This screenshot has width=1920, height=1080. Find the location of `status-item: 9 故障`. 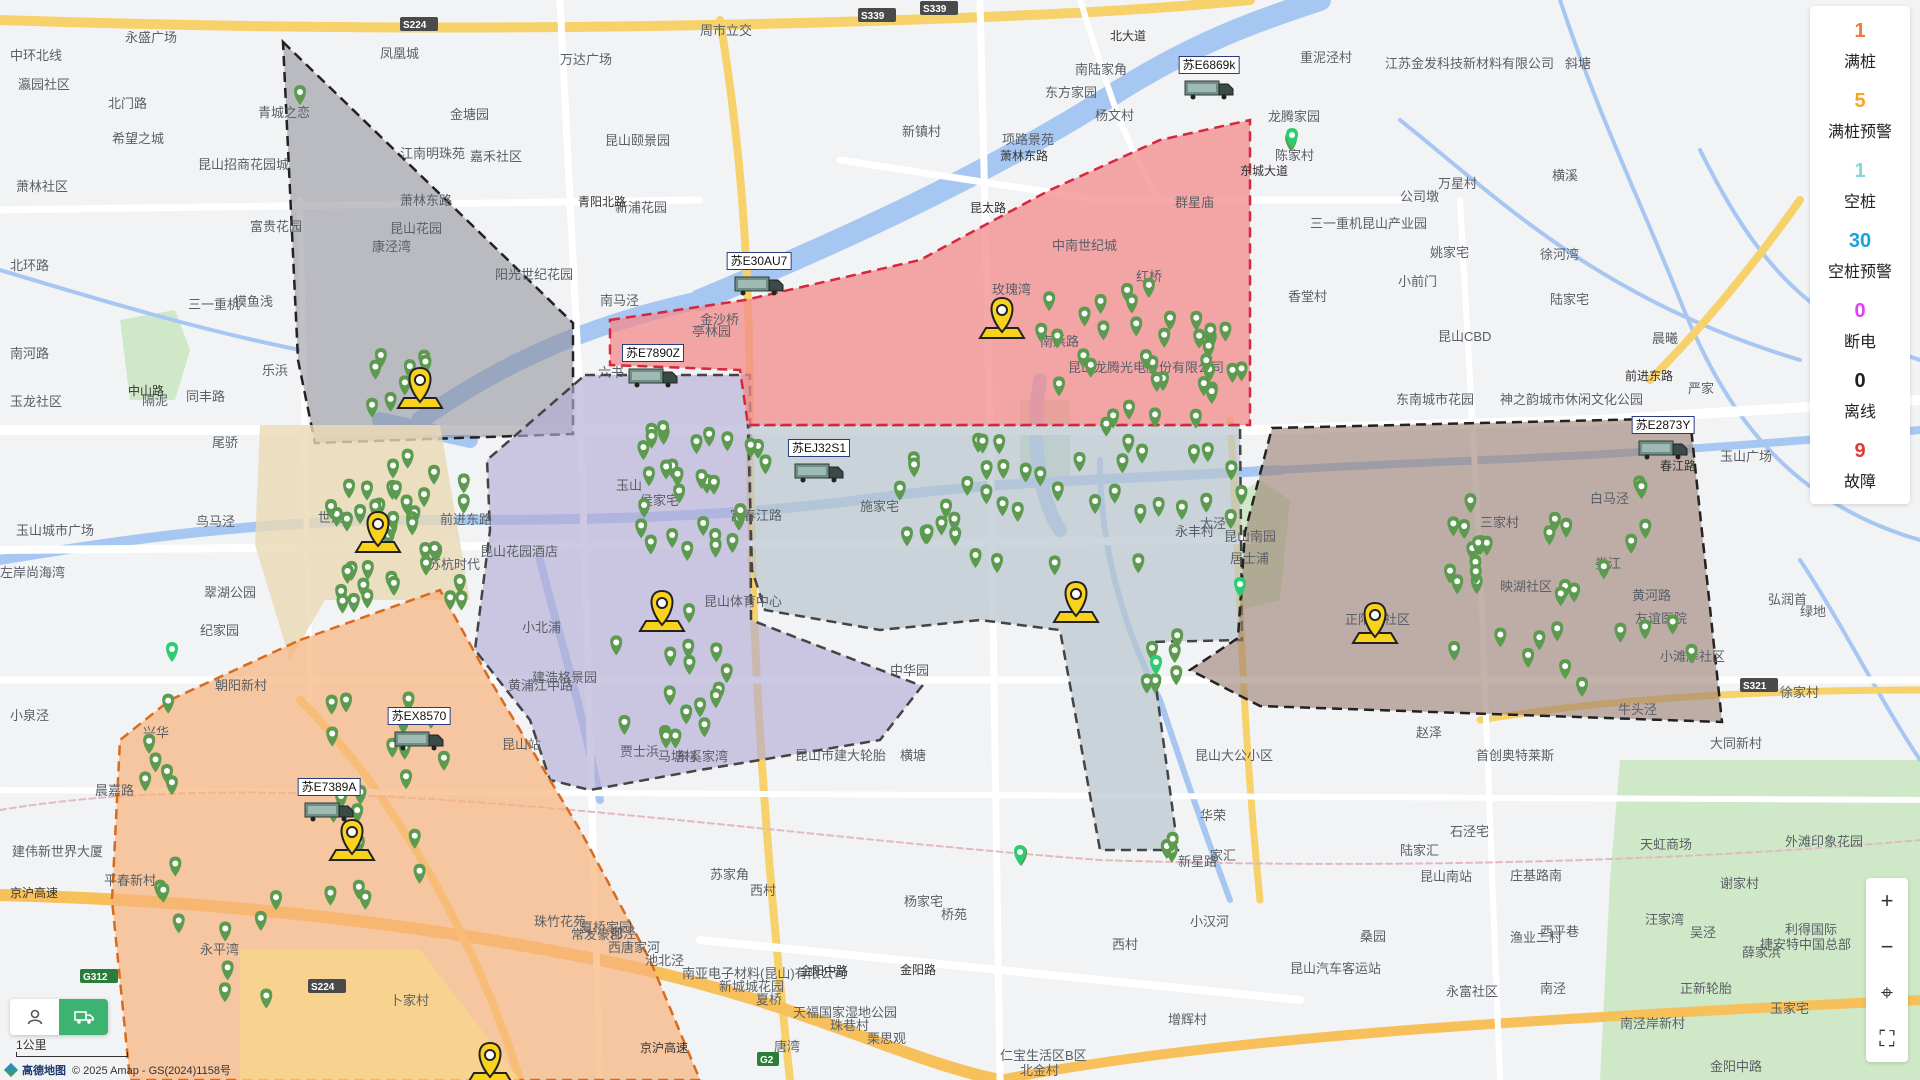

status-item: 9 故障 is located at coordinates (1860, 461).